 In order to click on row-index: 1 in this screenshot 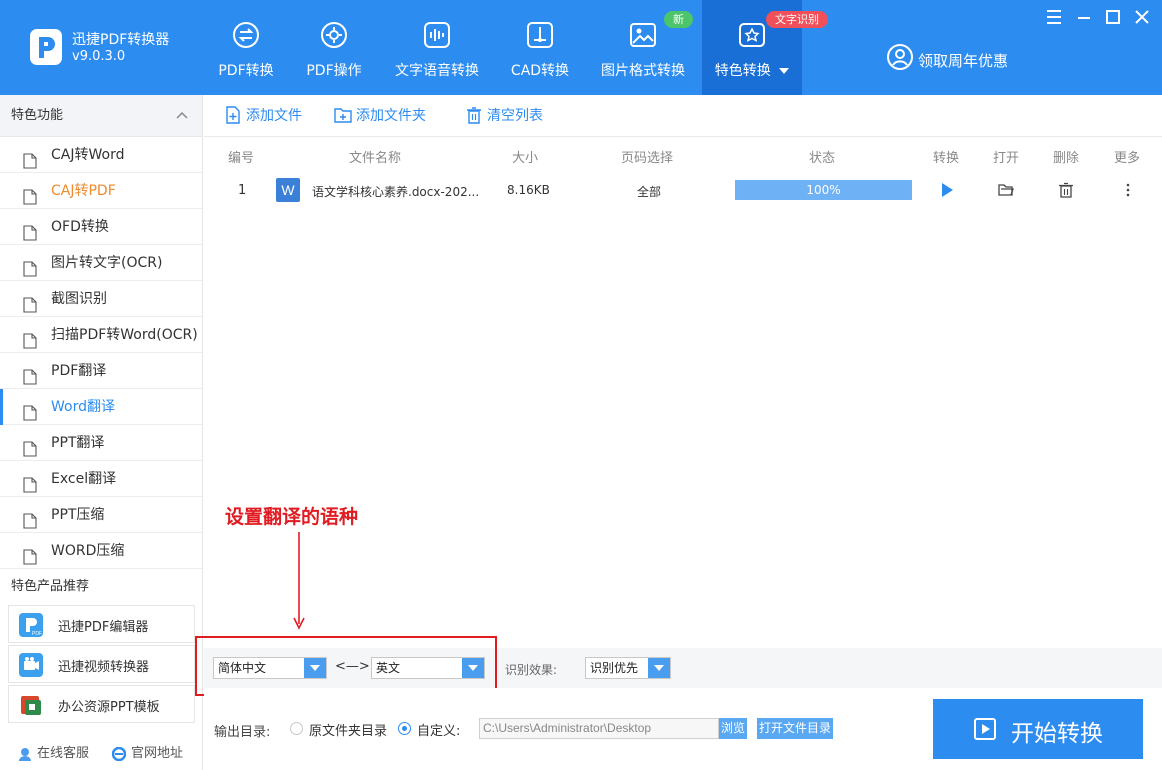, I will do `click(242, 190)`.